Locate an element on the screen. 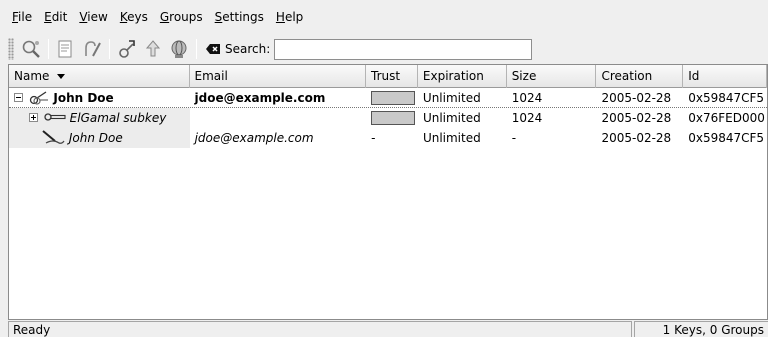  column-header-size: Size is located at coordinates (552, 76).